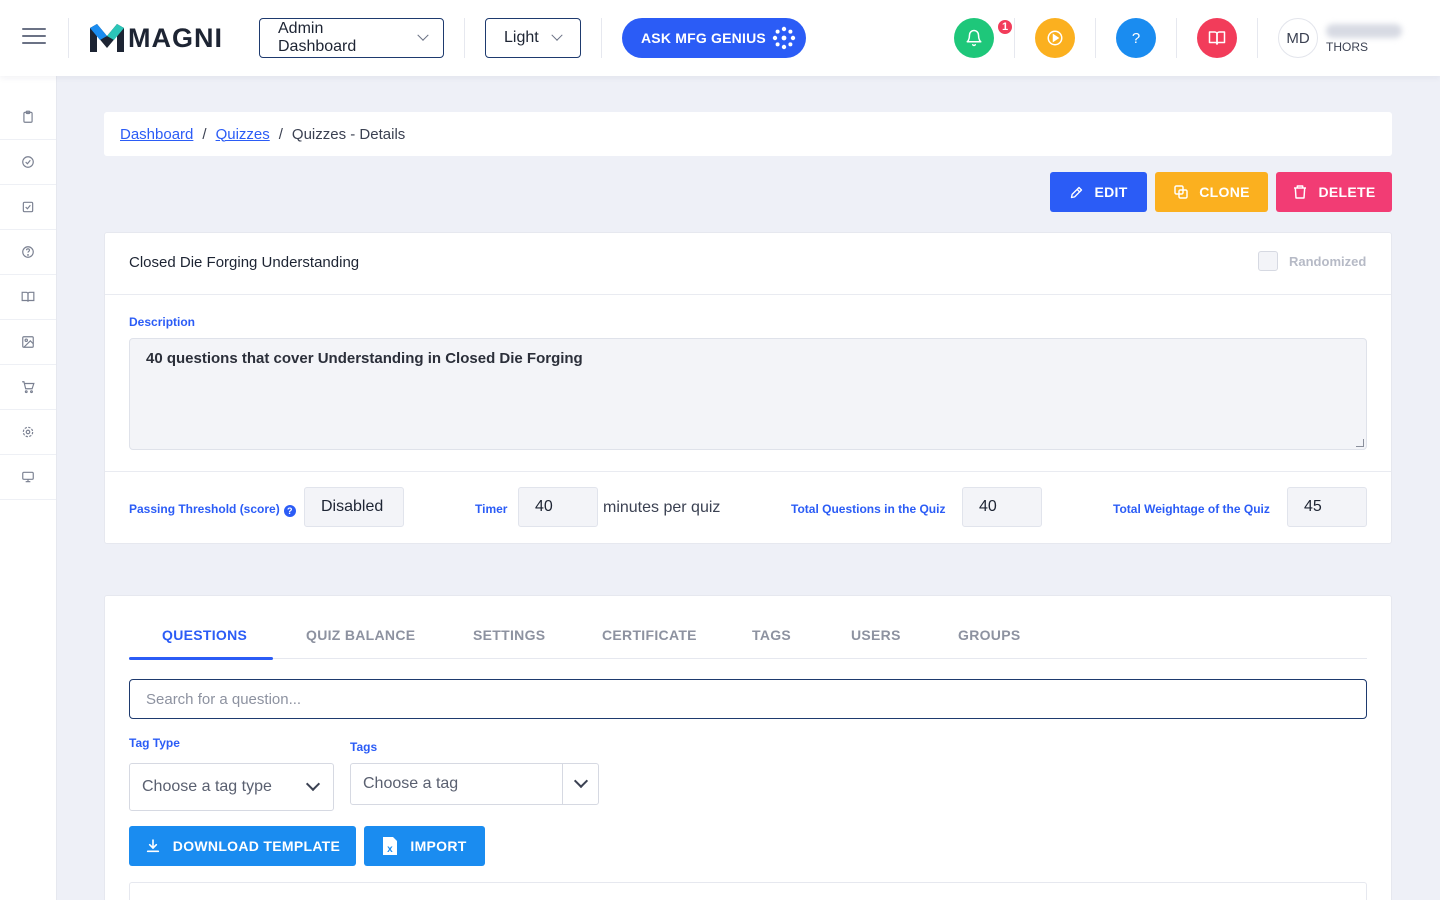 This screenshot has height=900, width=1440. Describe the element at coordinates (748, 699) in the screenshot. I see `question-search-input` at that location.